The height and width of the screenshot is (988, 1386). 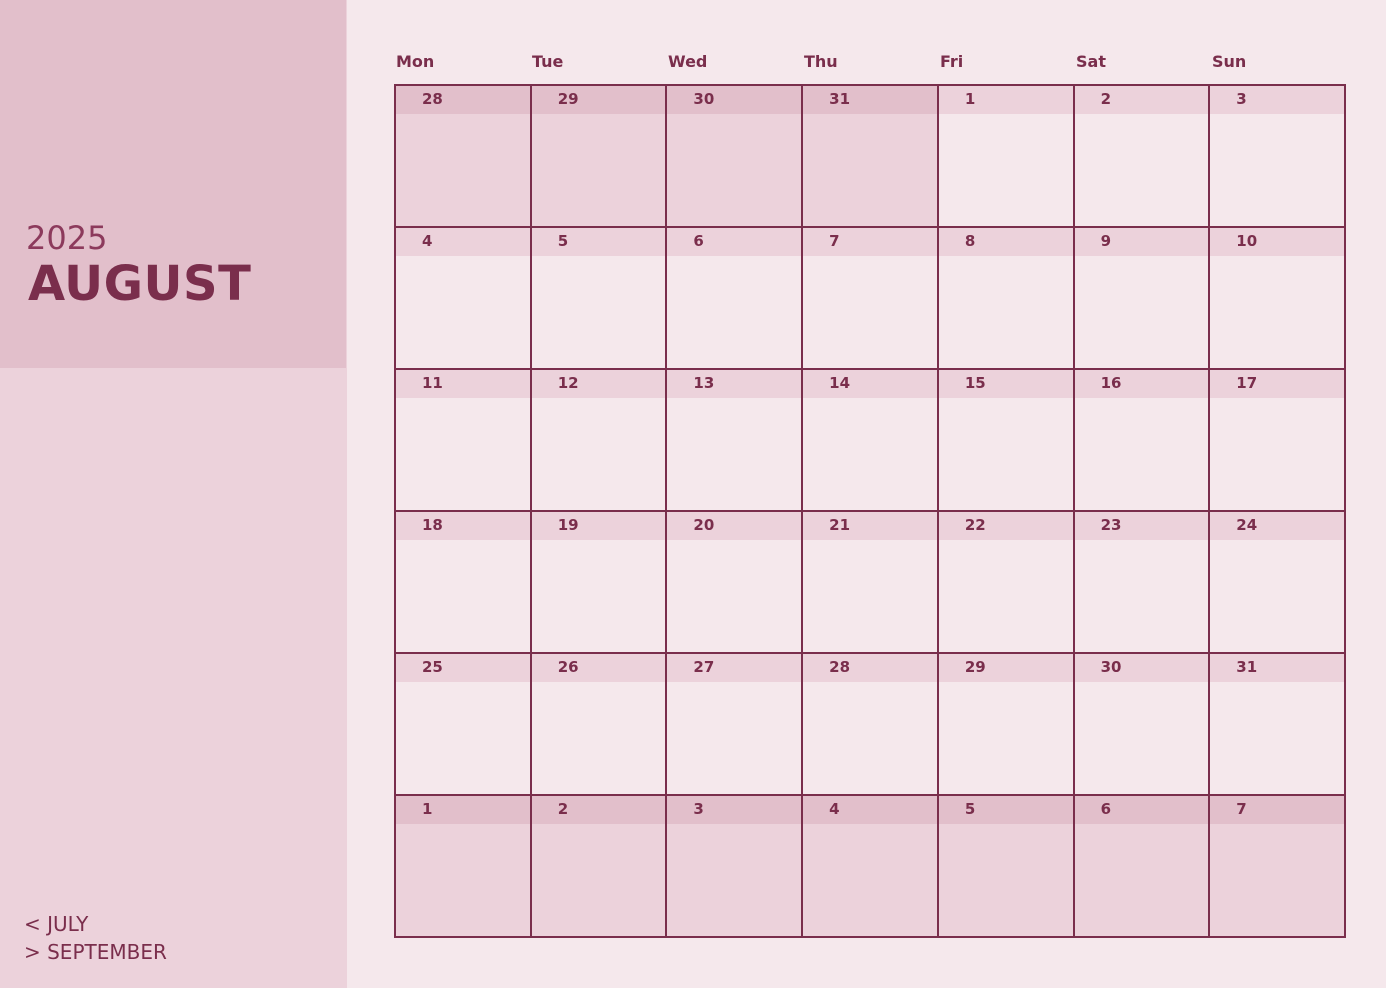 I want to click on day-number: 28, so click(x=432, y=99).